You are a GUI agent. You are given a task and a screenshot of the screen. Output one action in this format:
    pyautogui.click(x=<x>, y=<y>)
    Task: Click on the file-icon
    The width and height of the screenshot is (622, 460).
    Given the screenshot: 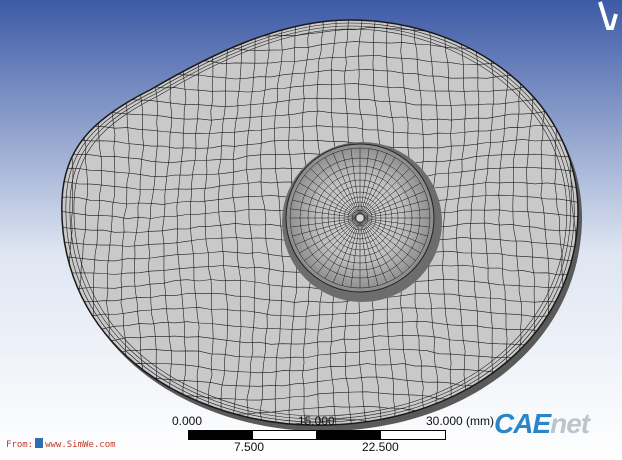 What is the action you would take?
    pyautogui.click(x=39, y=443)
    